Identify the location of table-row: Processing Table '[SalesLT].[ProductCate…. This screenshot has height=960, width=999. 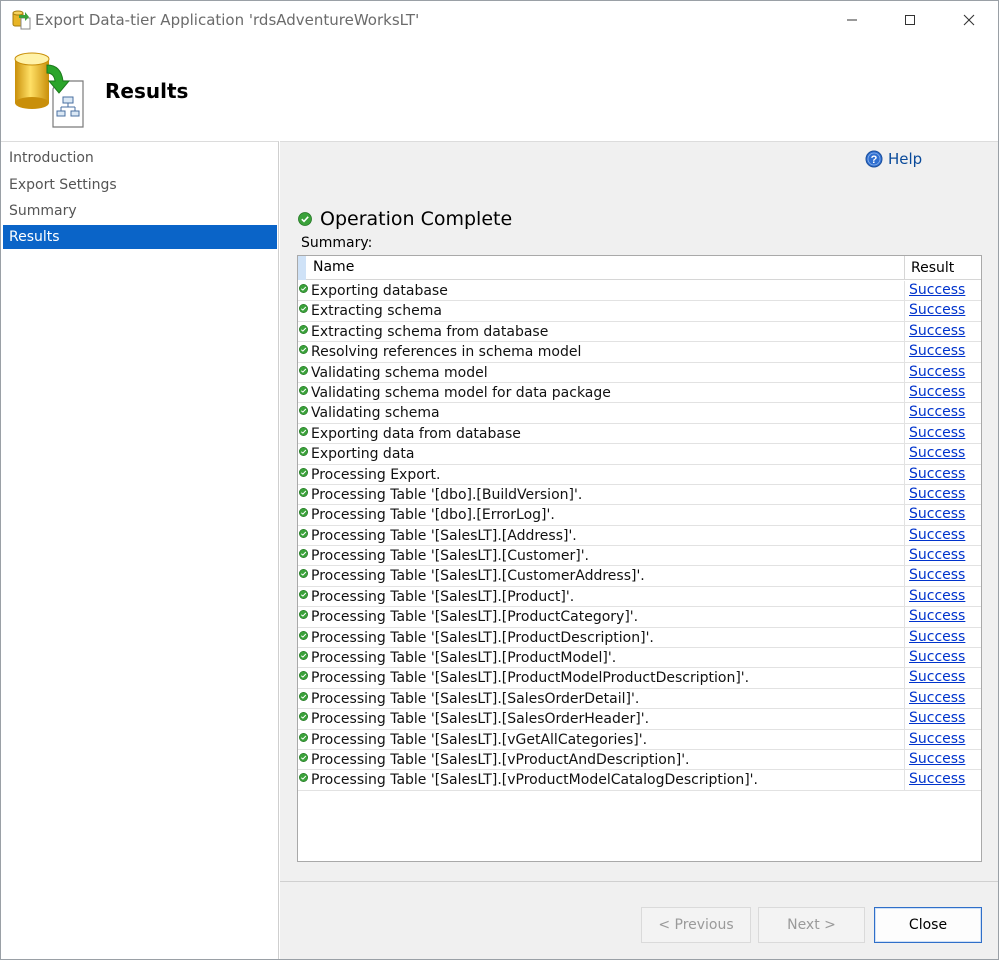
(639, 617).